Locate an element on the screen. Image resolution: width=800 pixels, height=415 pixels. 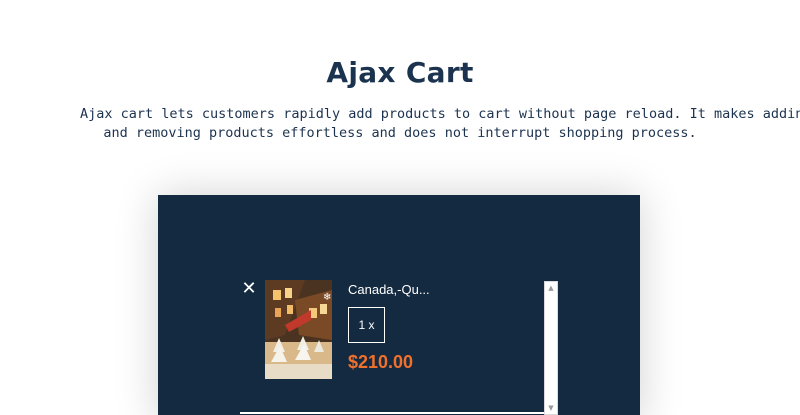
scroll-down-arrow-icon: ▼ is located at coordinates (551, 408).